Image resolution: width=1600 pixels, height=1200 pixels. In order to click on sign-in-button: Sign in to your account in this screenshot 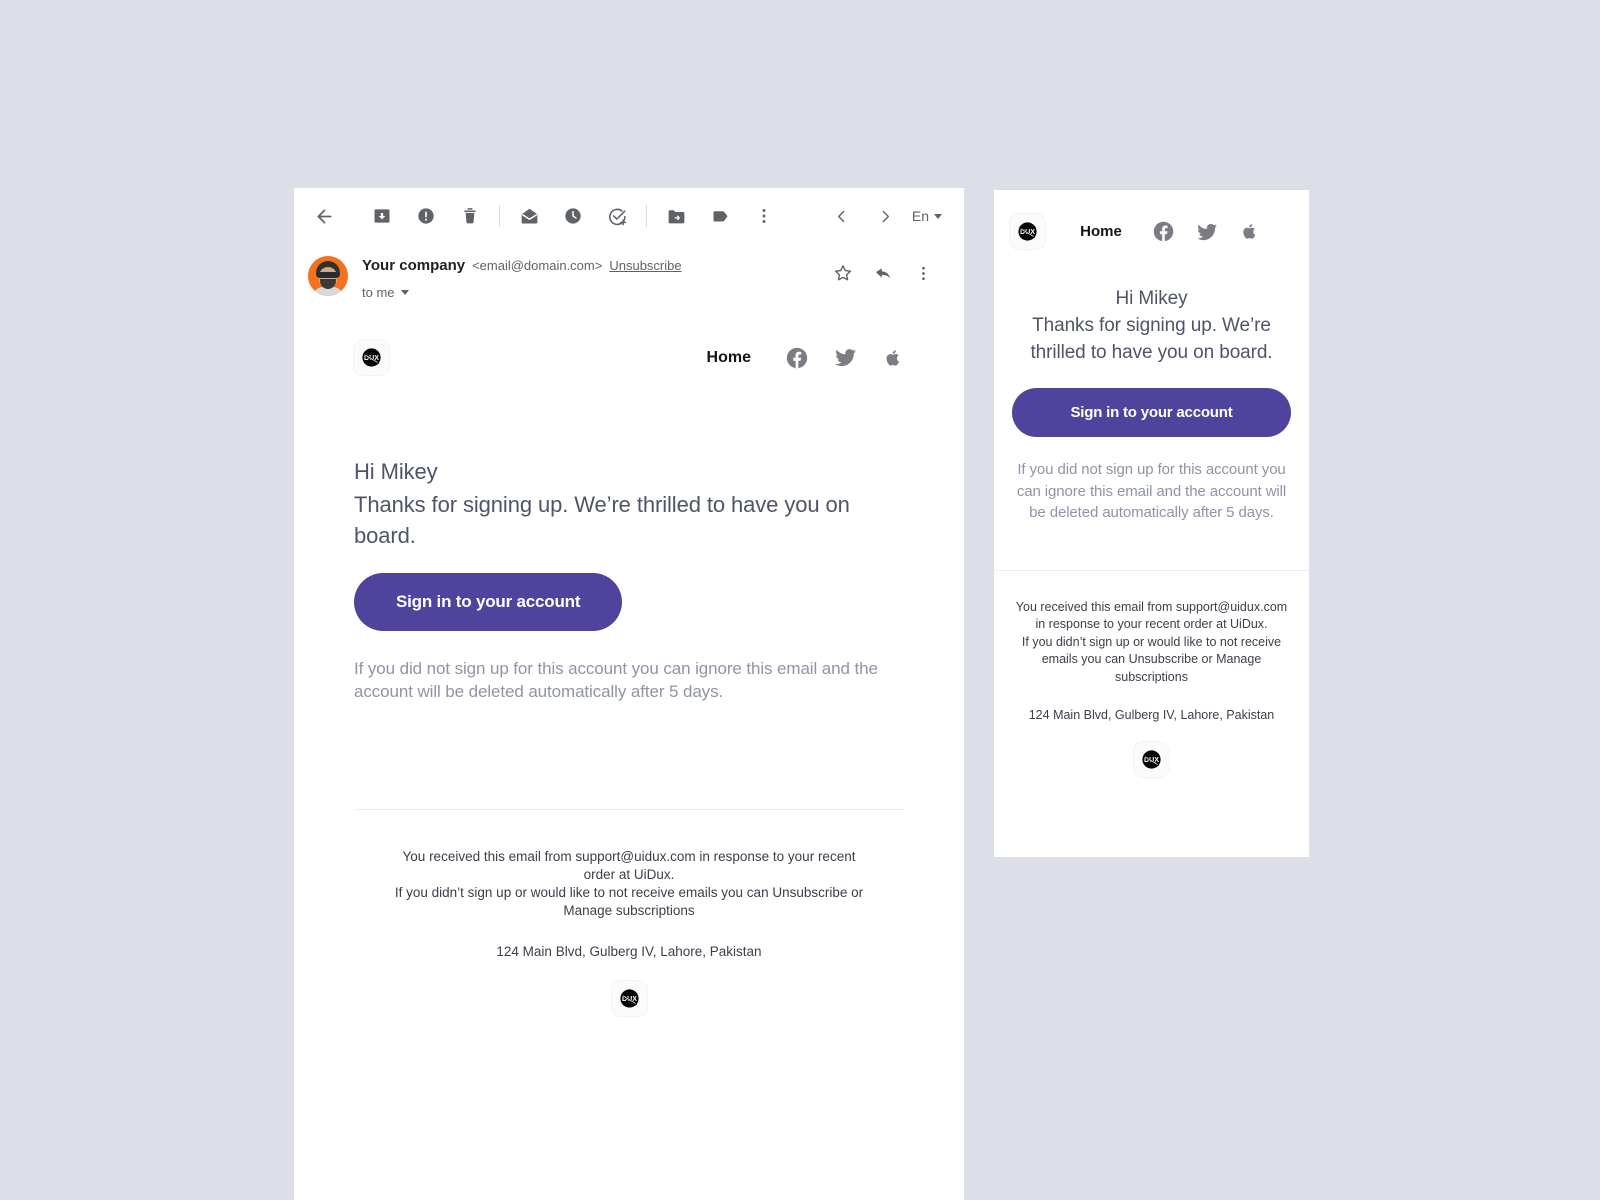, I will do `click(488, 602)`.